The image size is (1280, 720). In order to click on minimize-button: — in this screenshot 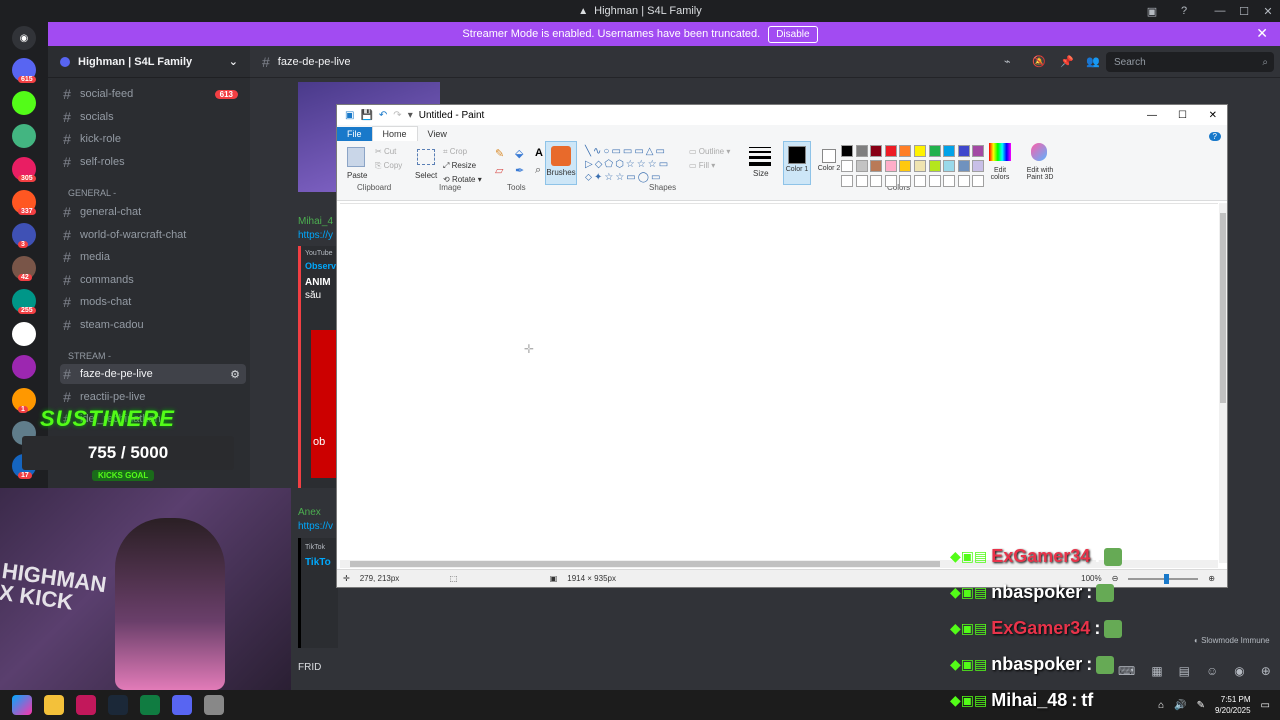, I will do `click(1152, 115)`.